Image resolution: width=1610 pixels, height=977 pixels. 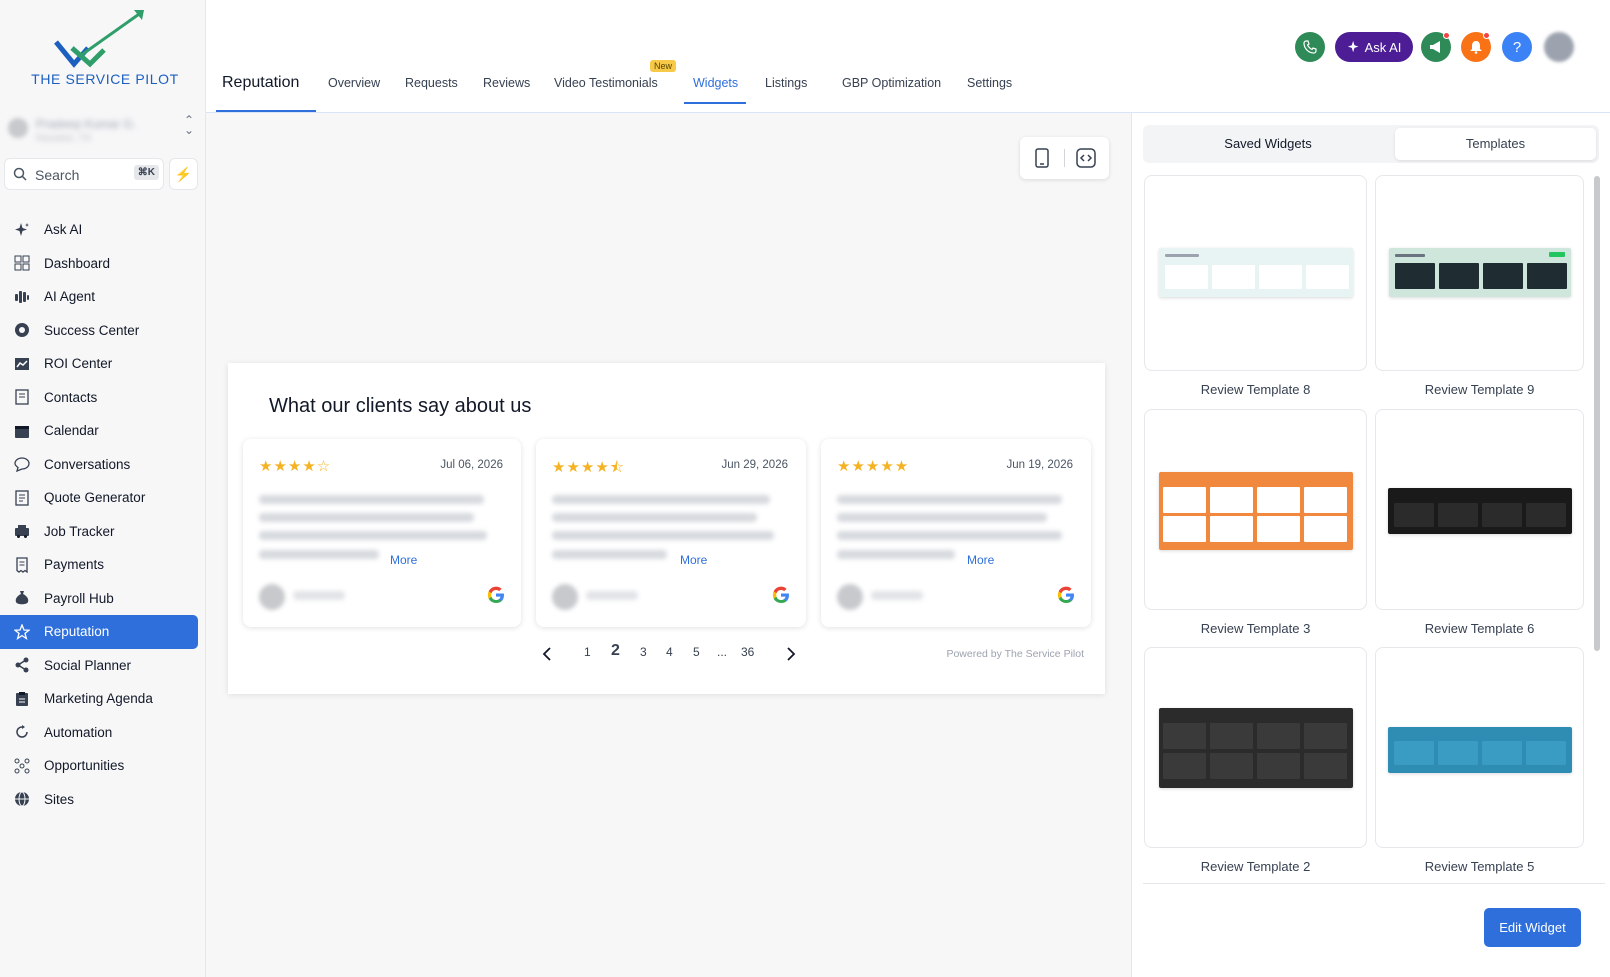 What do you see at coordinates (696, 652) in the screenshot?
I see `page-5: 5` at bounding box center [696, 652].